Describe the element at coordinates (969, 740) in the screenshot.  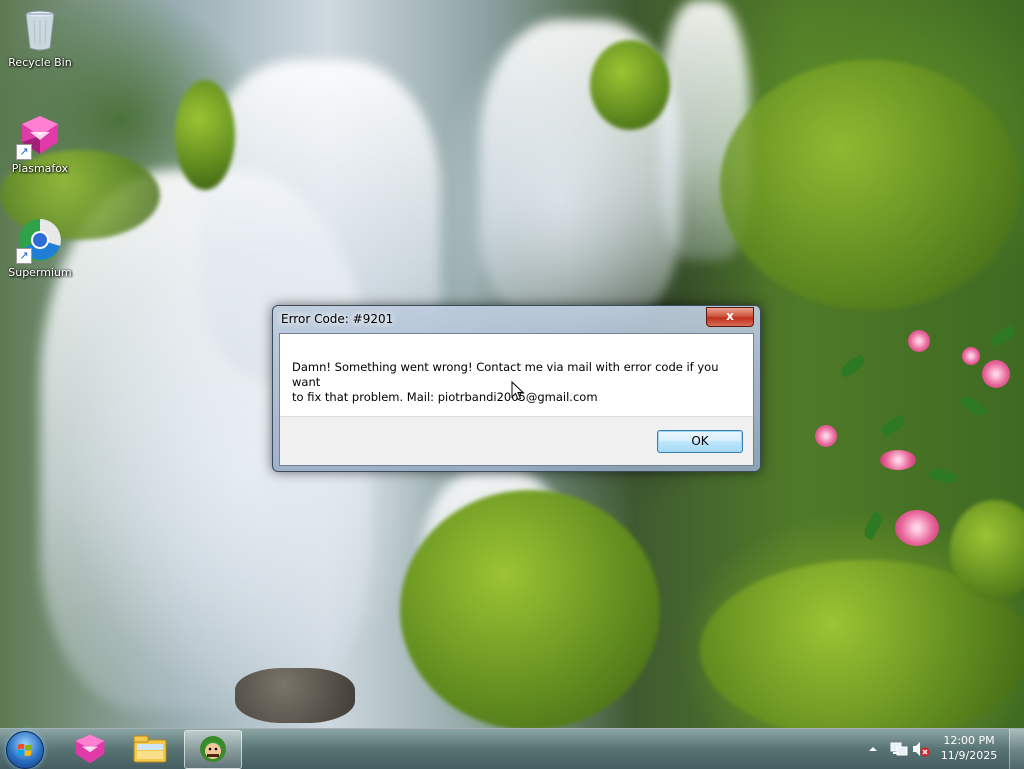
I see `clock-time: 12:00 PM` at that location.